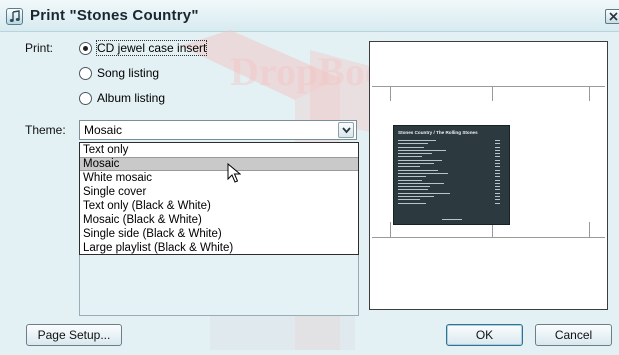 Image resolution: width=619 pixels, height=355 pixels. I want to click on track-line, so click(452, 203).